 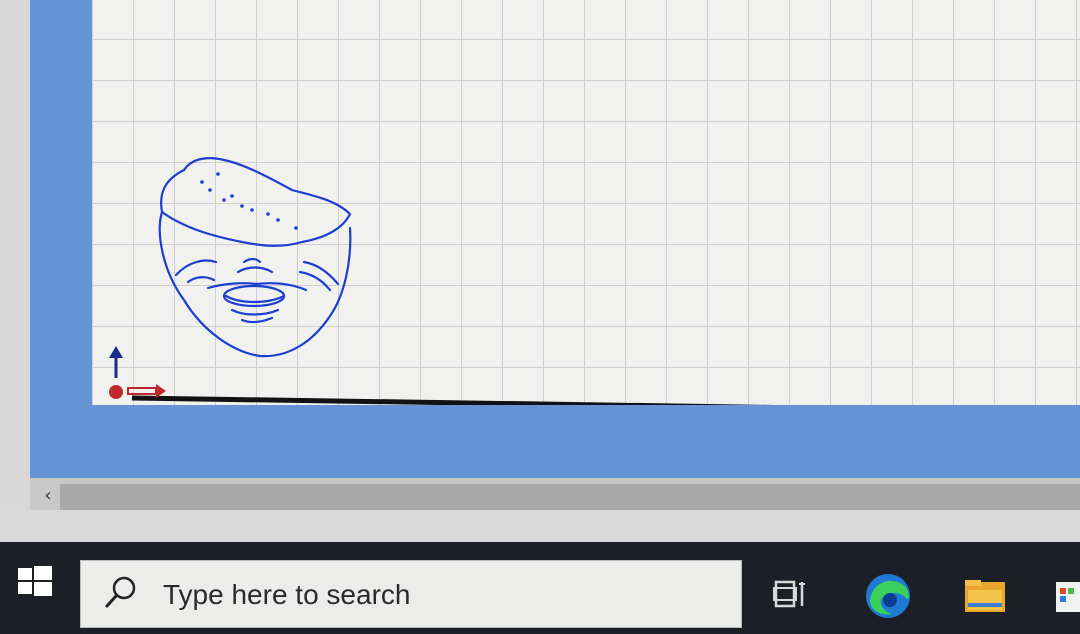 I want to click on taskbar-search-box: Type here to search, so click(x=411, y=594).